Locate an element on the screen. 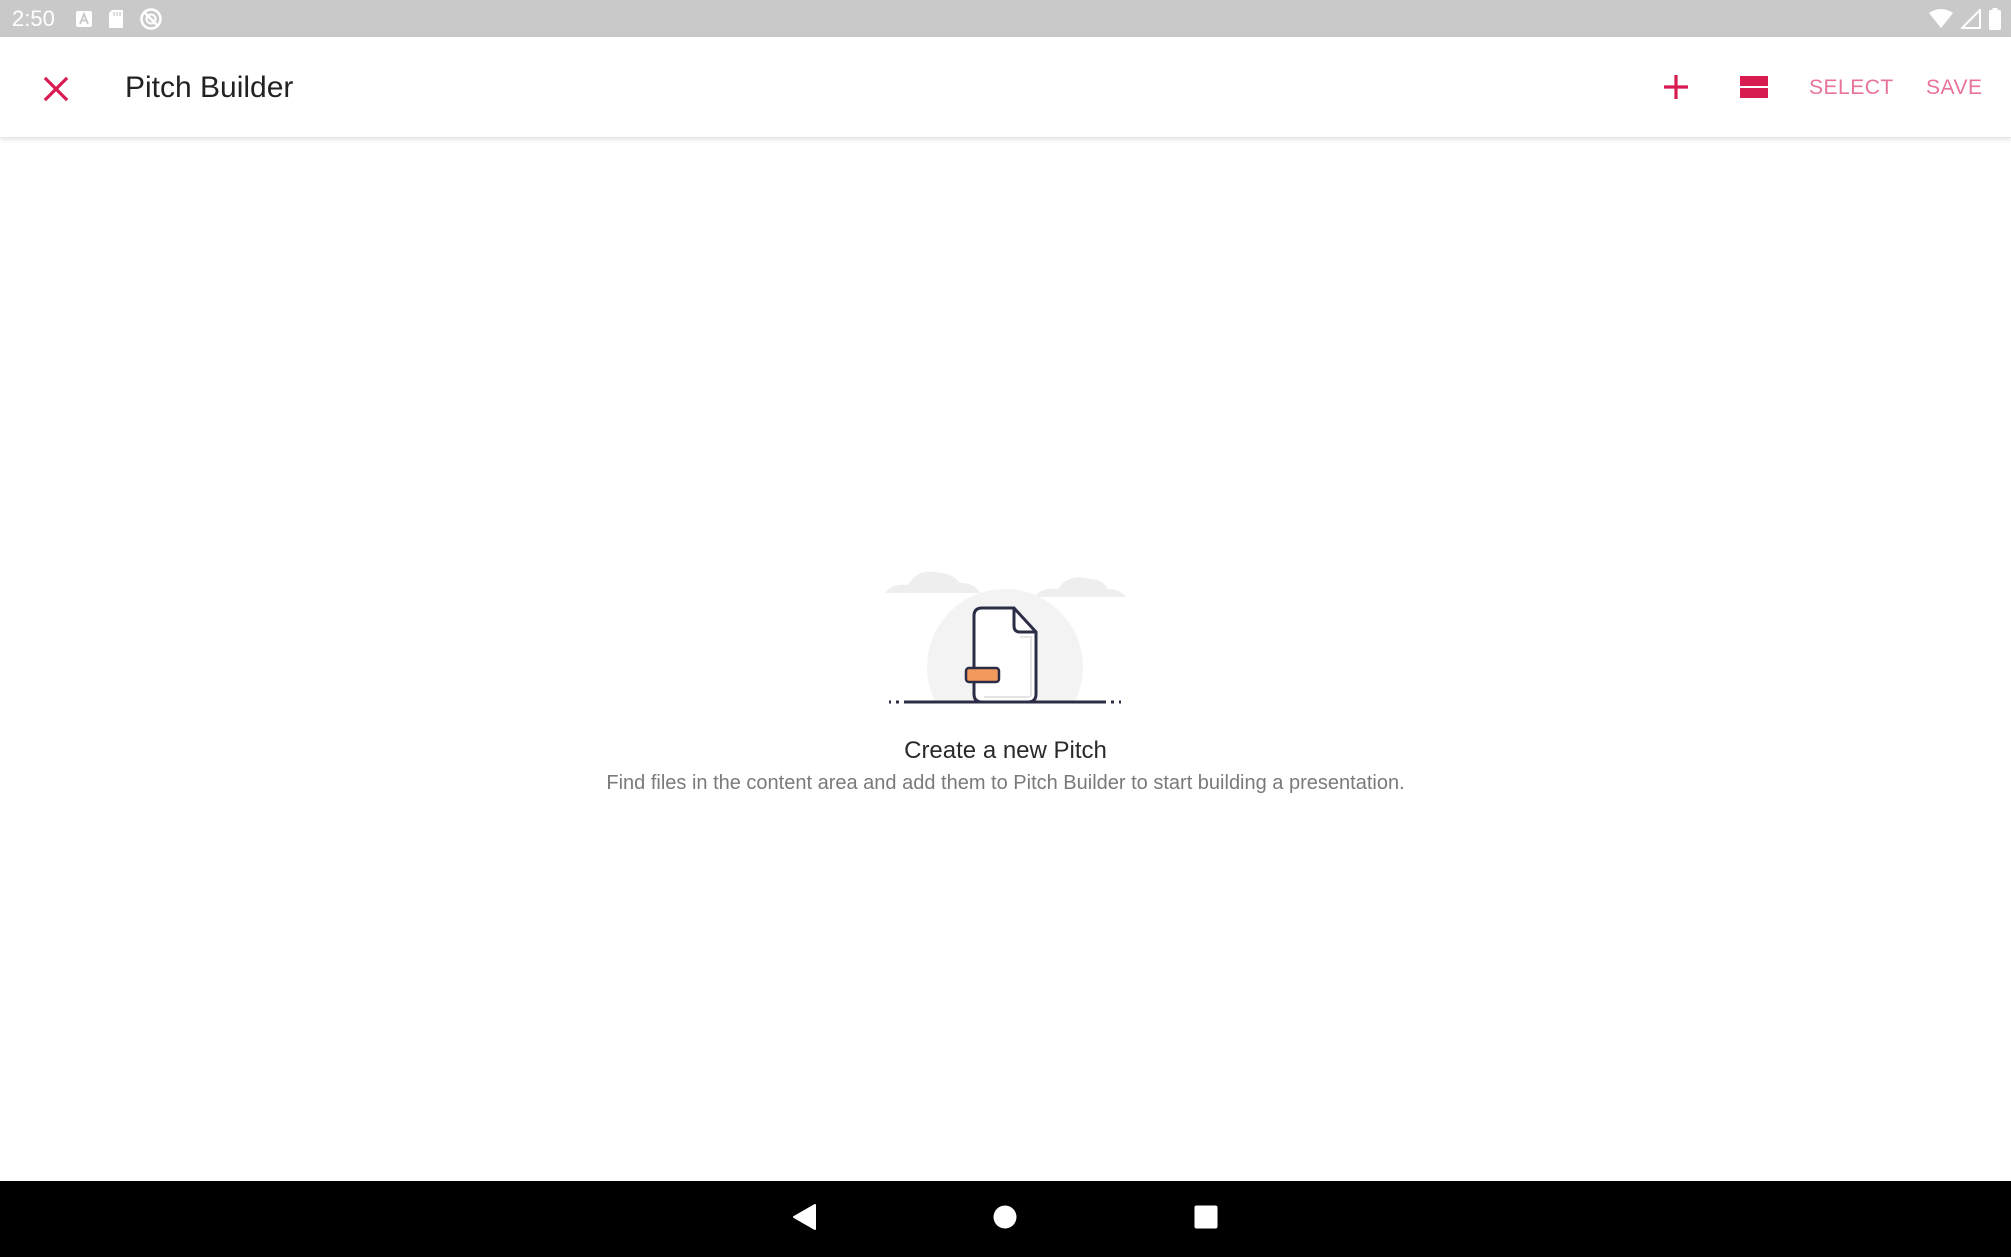 The image size is (2011, 1257). layout-toggle-button is located at coordinates (1754, 89).